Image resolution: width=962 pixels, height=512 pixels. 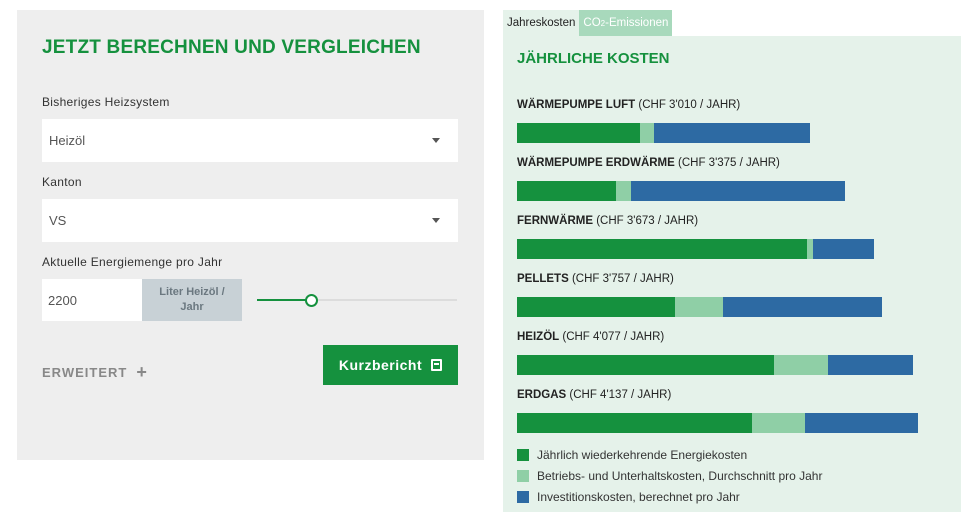 I want to click on system-cost: (CHF 3'375 / JAHR), so click(x=727, y=163).